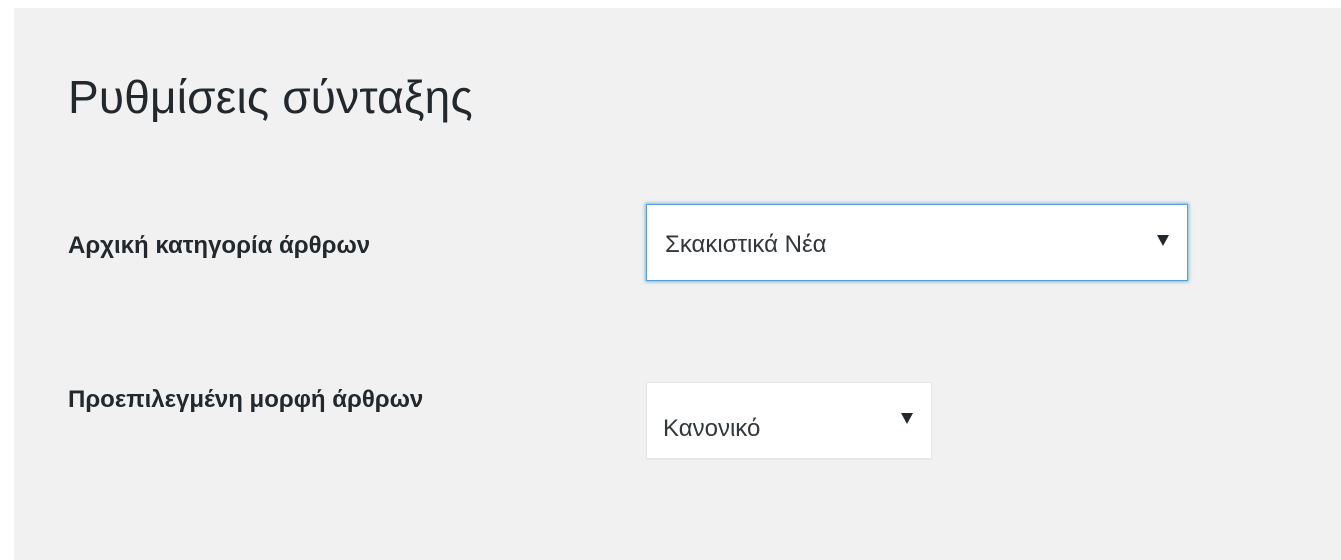  What do you see at coordinates (246, 399) in the screenshot?
I see `default-format-label: Προεπιλεγμένη μορφή άρθρων` at bounding box center [246, 399].